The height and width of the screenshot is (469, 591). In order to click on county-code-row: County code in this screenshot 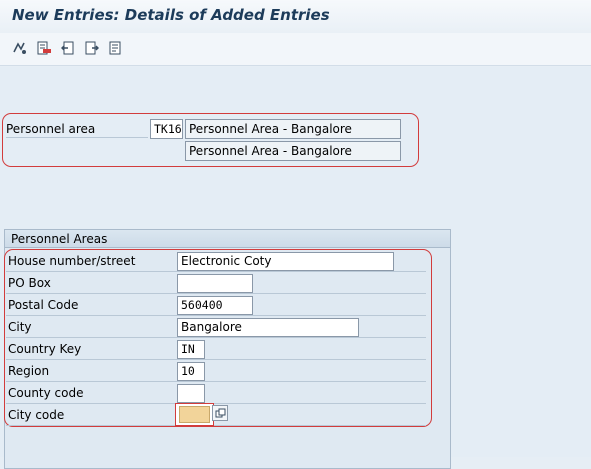, I will do `click(216, 393)`.